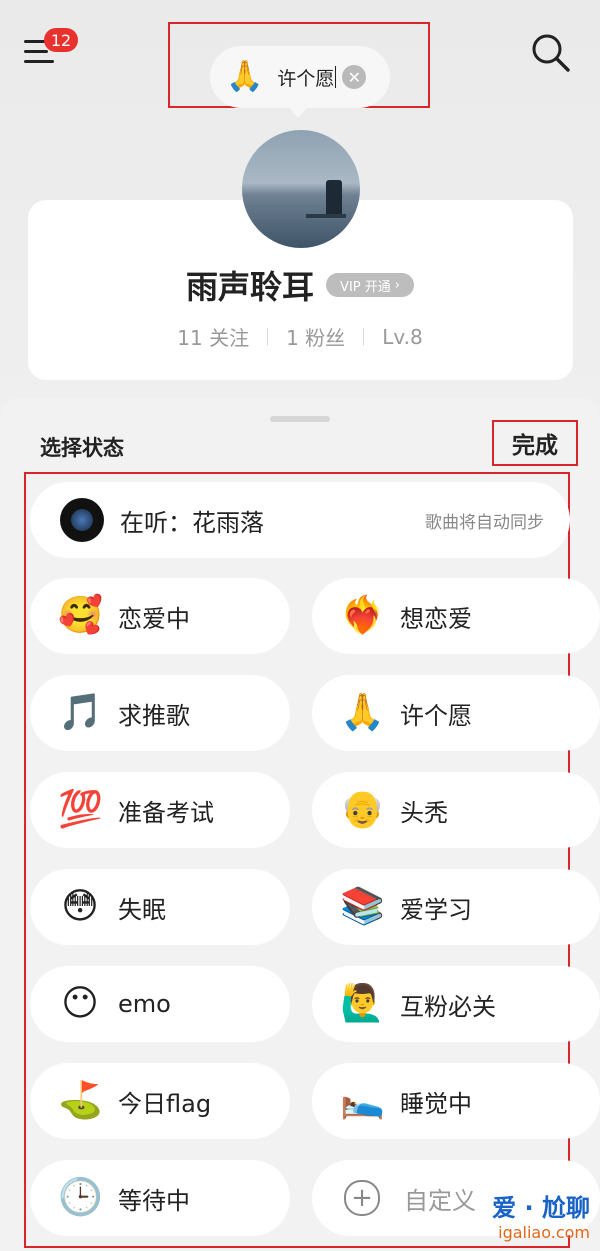 The height and width of the screenshot is (1251, 600). Describe the element at coordinates (80, 712) in the screenshot. I see `music-note-icon: 🎵` at that location.